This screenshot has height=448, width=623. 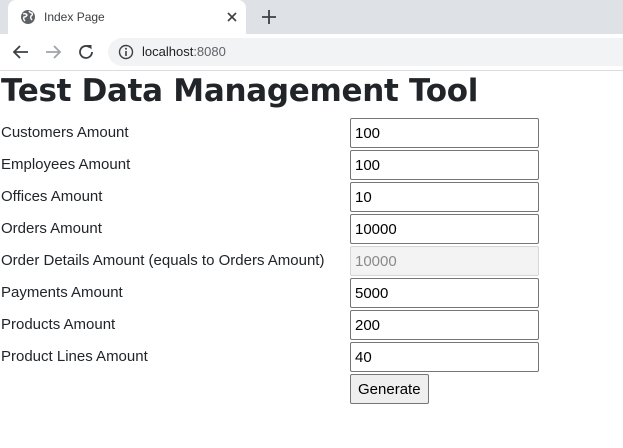 What do you see at coordinates (389, 389) in the screenshot?
I see `generate-button: Generate` at bounding box center [389, 389].